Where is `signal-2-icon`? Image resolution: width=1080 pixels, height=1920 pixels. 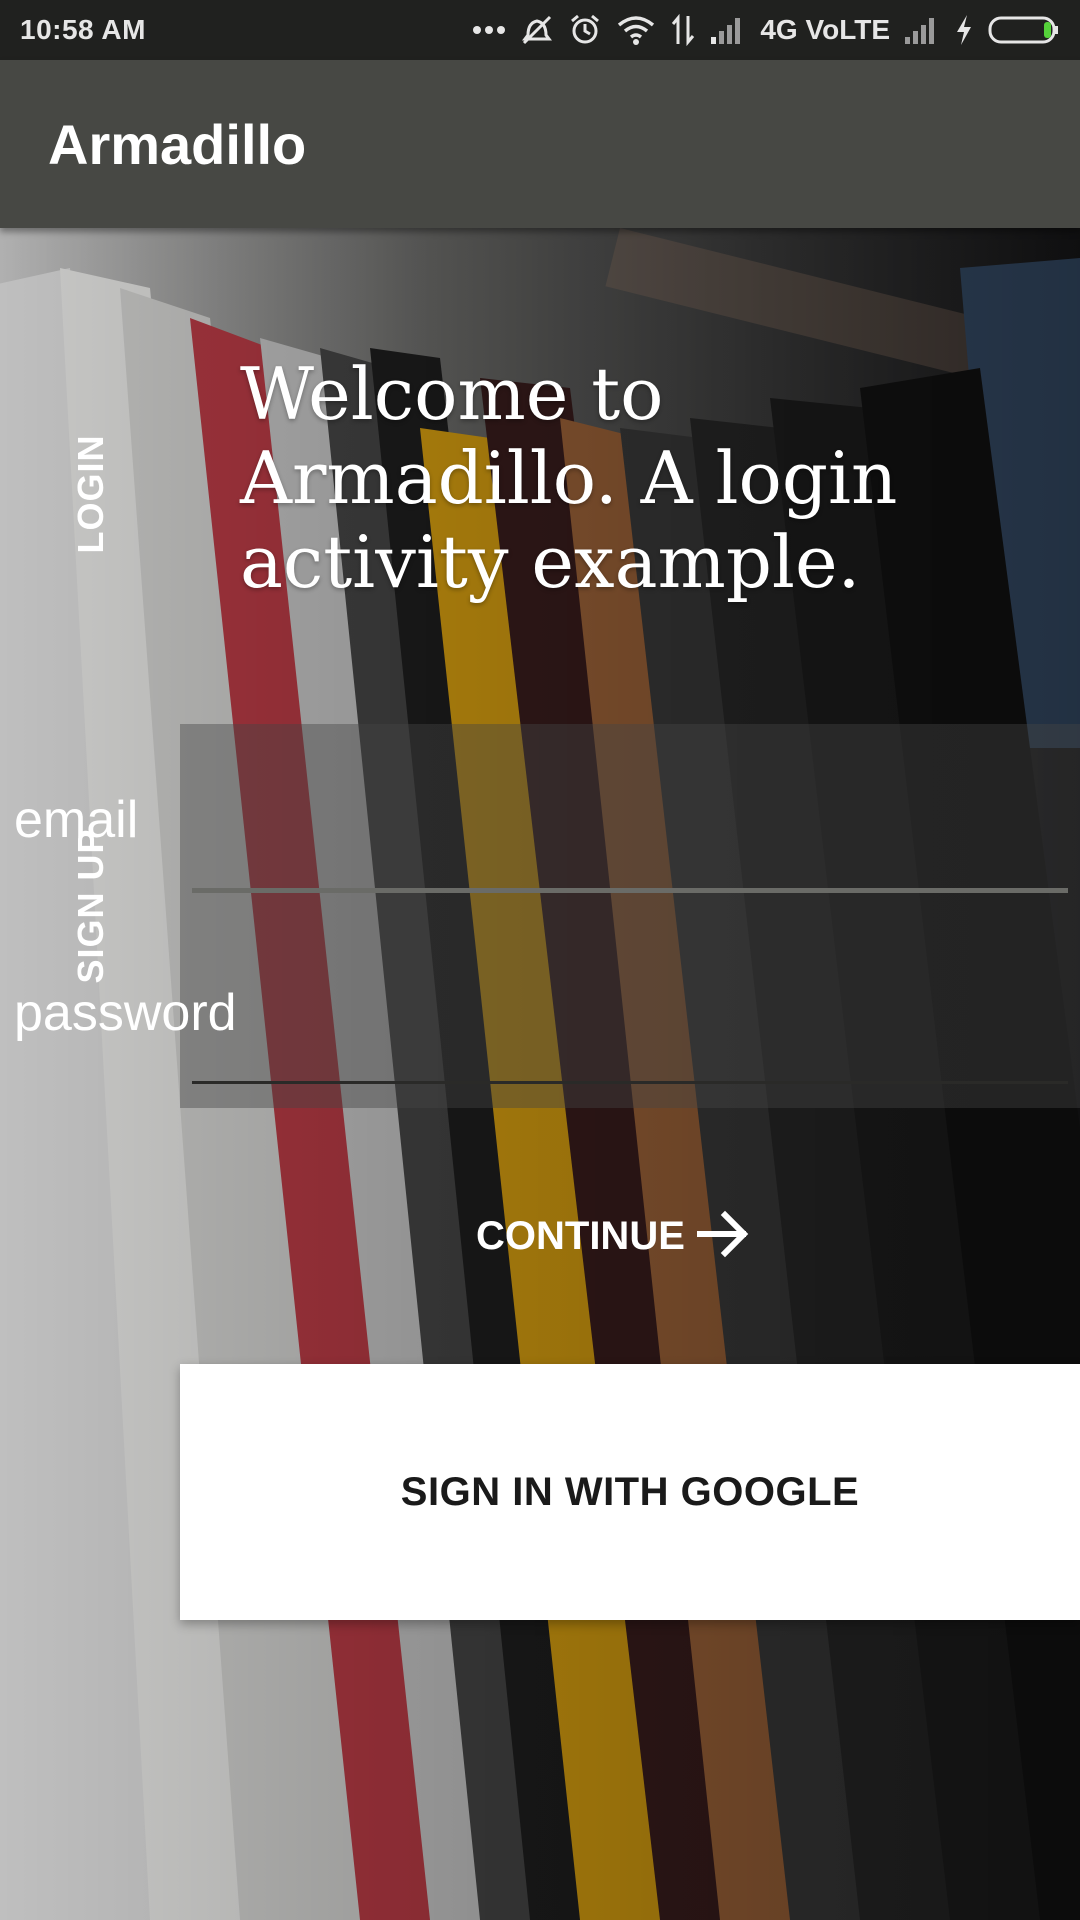
signal-2-icon is located at coordinates (922, 30).